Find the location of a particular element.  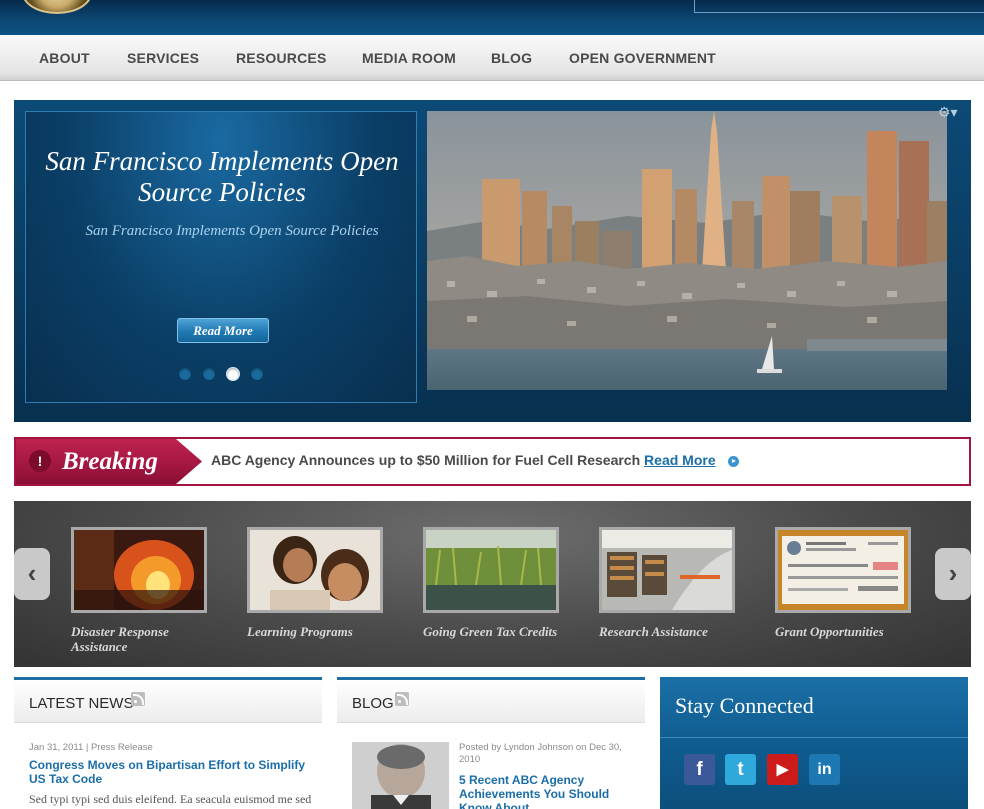

research-assistance-thumbnail is located at coordinates (667, 570).